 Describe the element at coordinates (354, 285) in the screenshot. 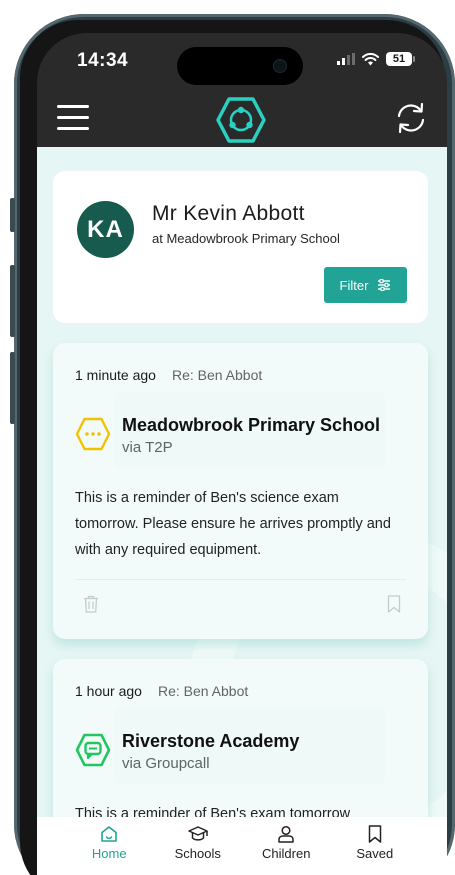

I see `filter-label: Filter` at that location.